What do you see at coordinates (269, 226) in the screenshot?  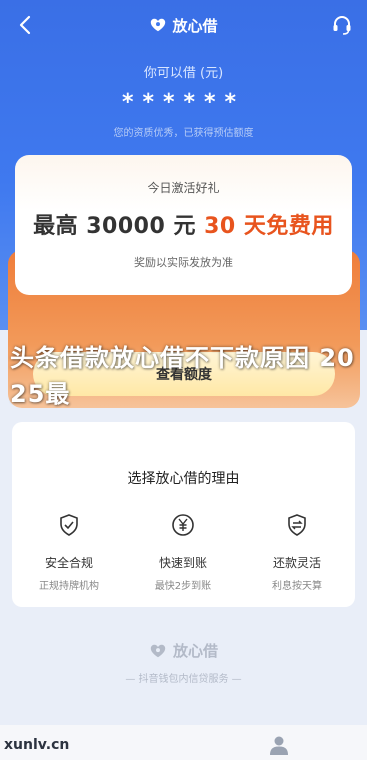 I see `promo-headline-highlight: 30 天免费用` at bounding box center [269, 226].